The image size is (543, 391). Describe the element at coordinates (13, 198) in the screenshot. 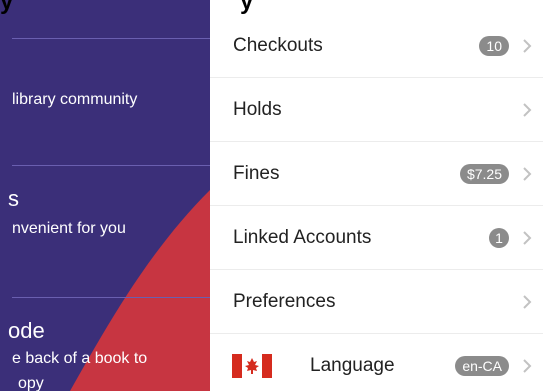

I see `onboarding-heading-s: s` at that location.